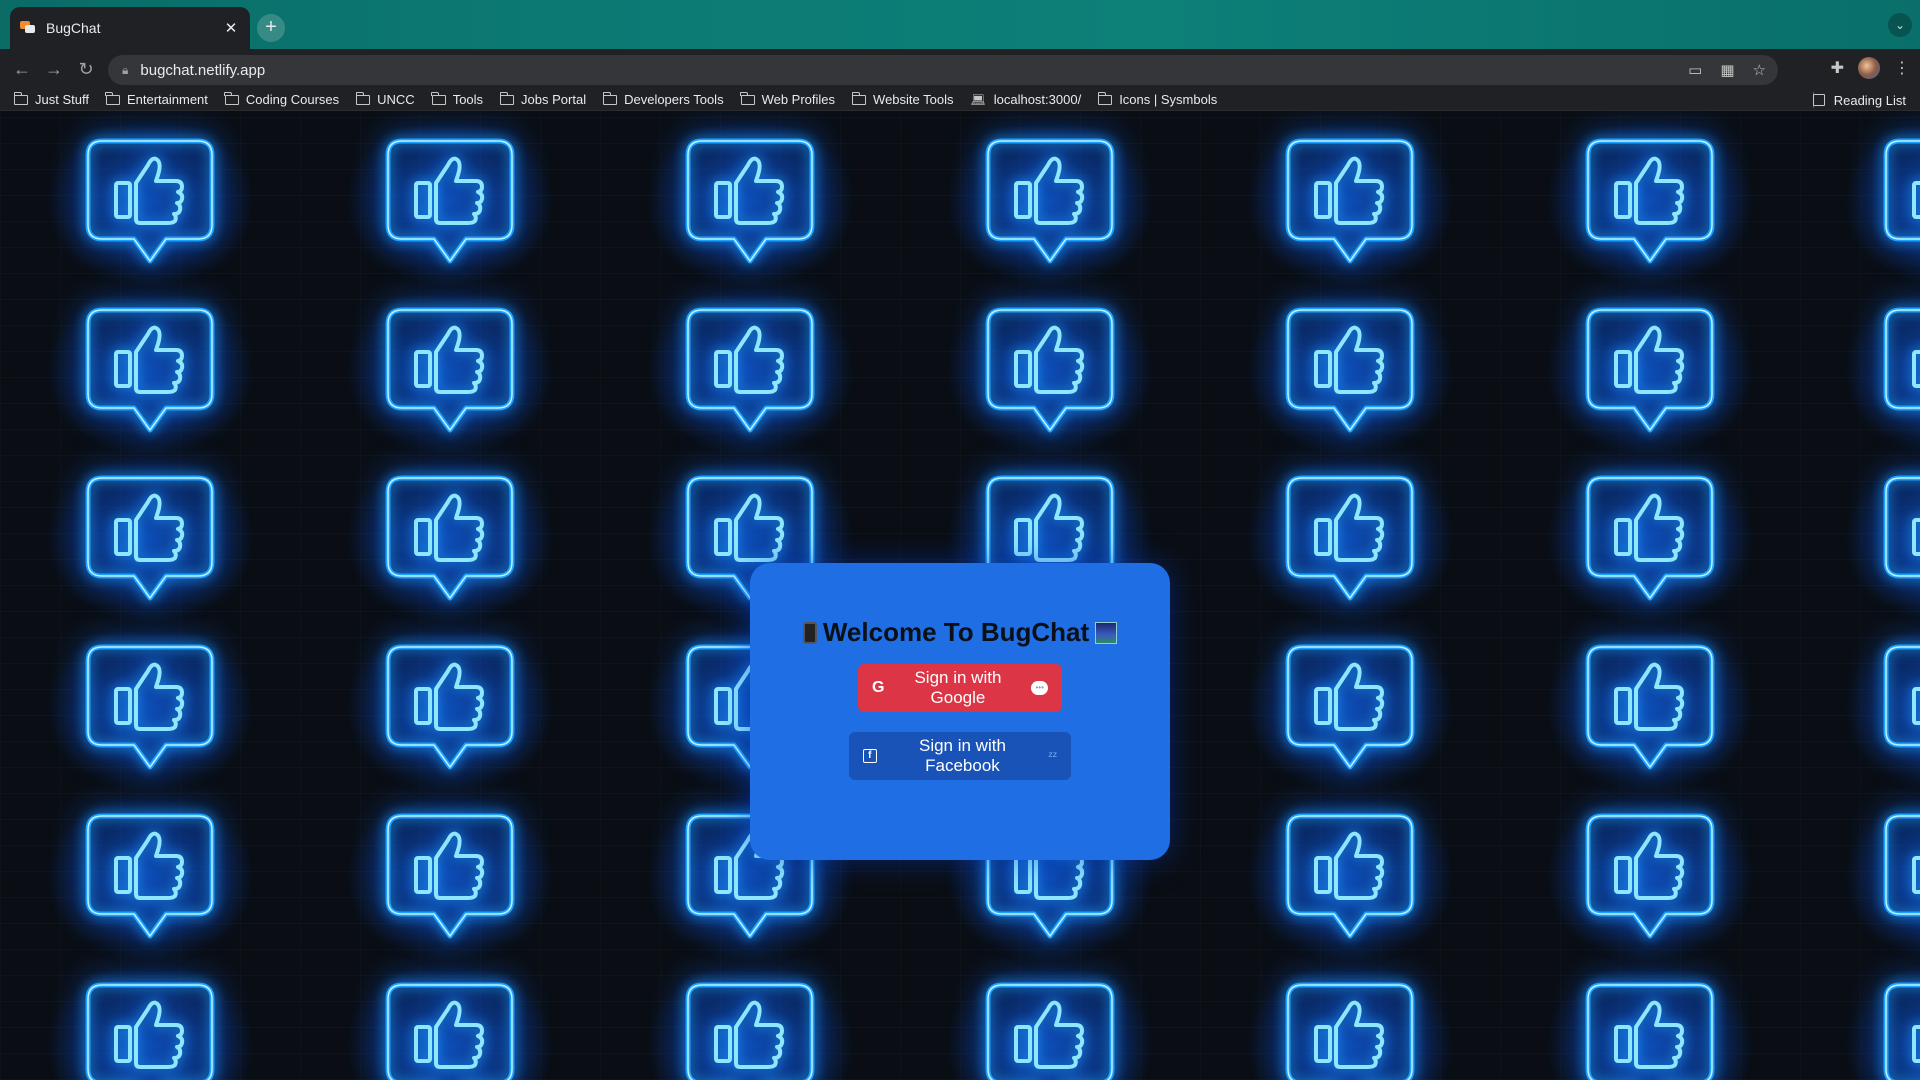  What do you see at coordinates (1026, 99) in the screenshot?
I see `bookmark-localhost: 💻︎ localhost:3000/` at bounding box center [1026, 99].